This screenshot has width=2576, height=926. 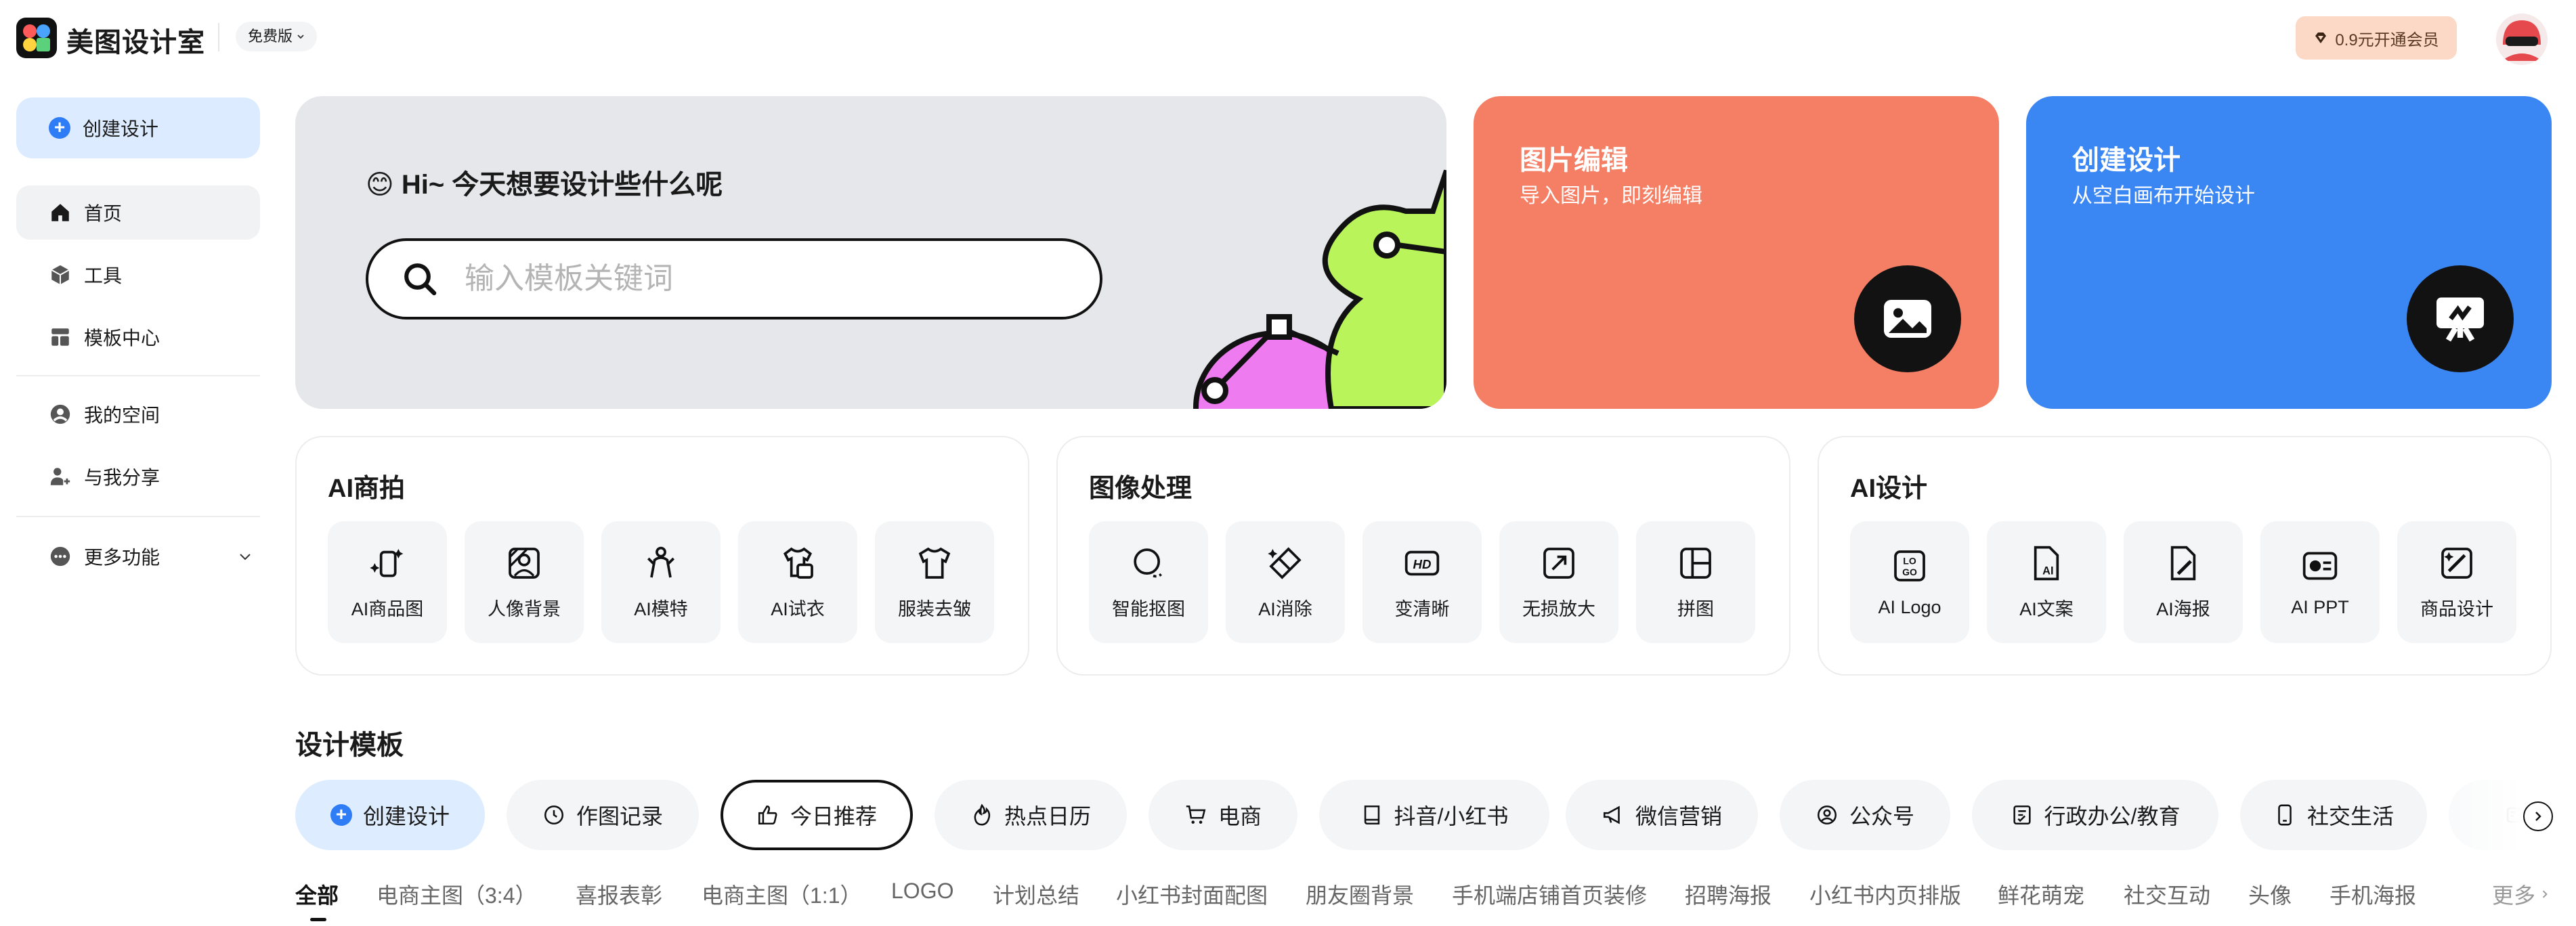 What do you see at coordinates (2047, 571) in the screenshot?
I see `svg-text: AI` at bounding box center [2047, 571].